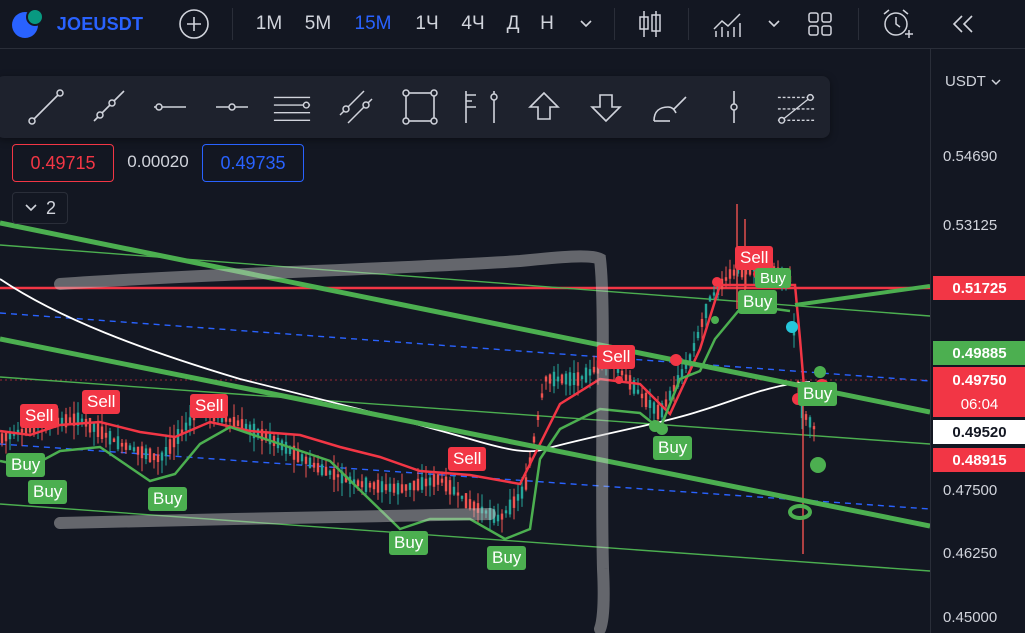  Describe the element at coordinates (40, 208) in the screenshot. I see `indicators-collapse-button: 2` at that location.